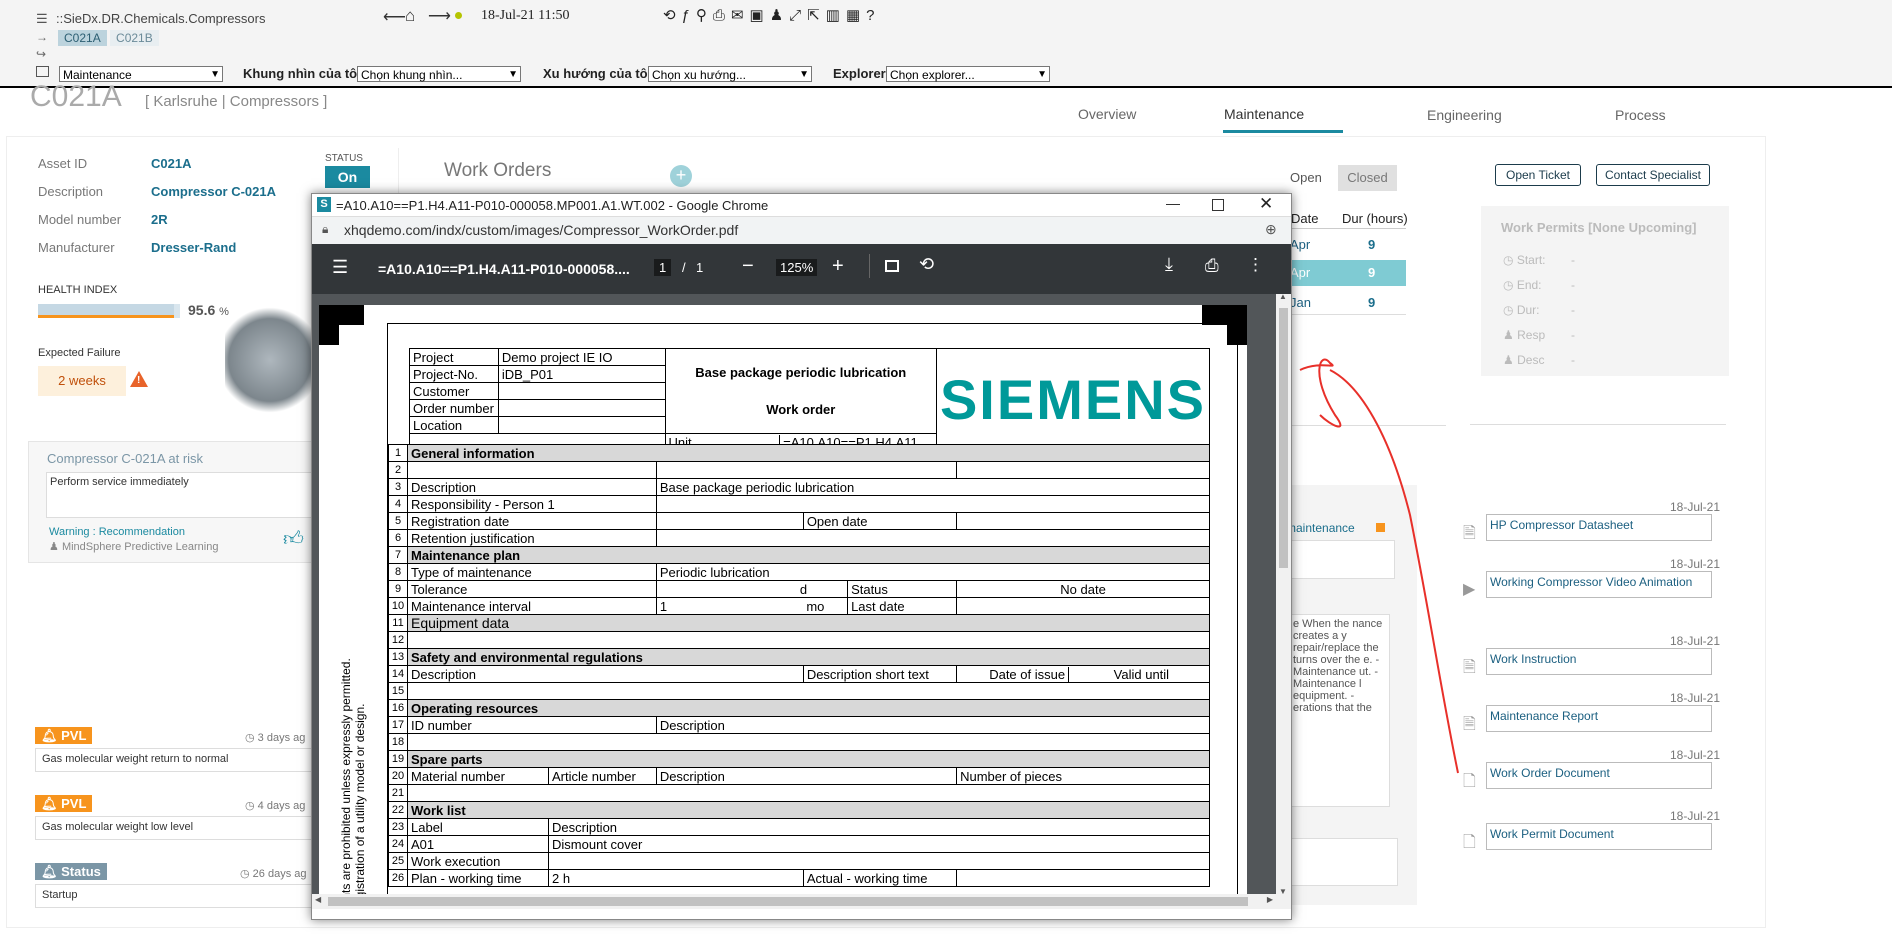 This screenshot has height=934, width=1892. I want to click on zoom-in-icon: +, so click(838, 266).